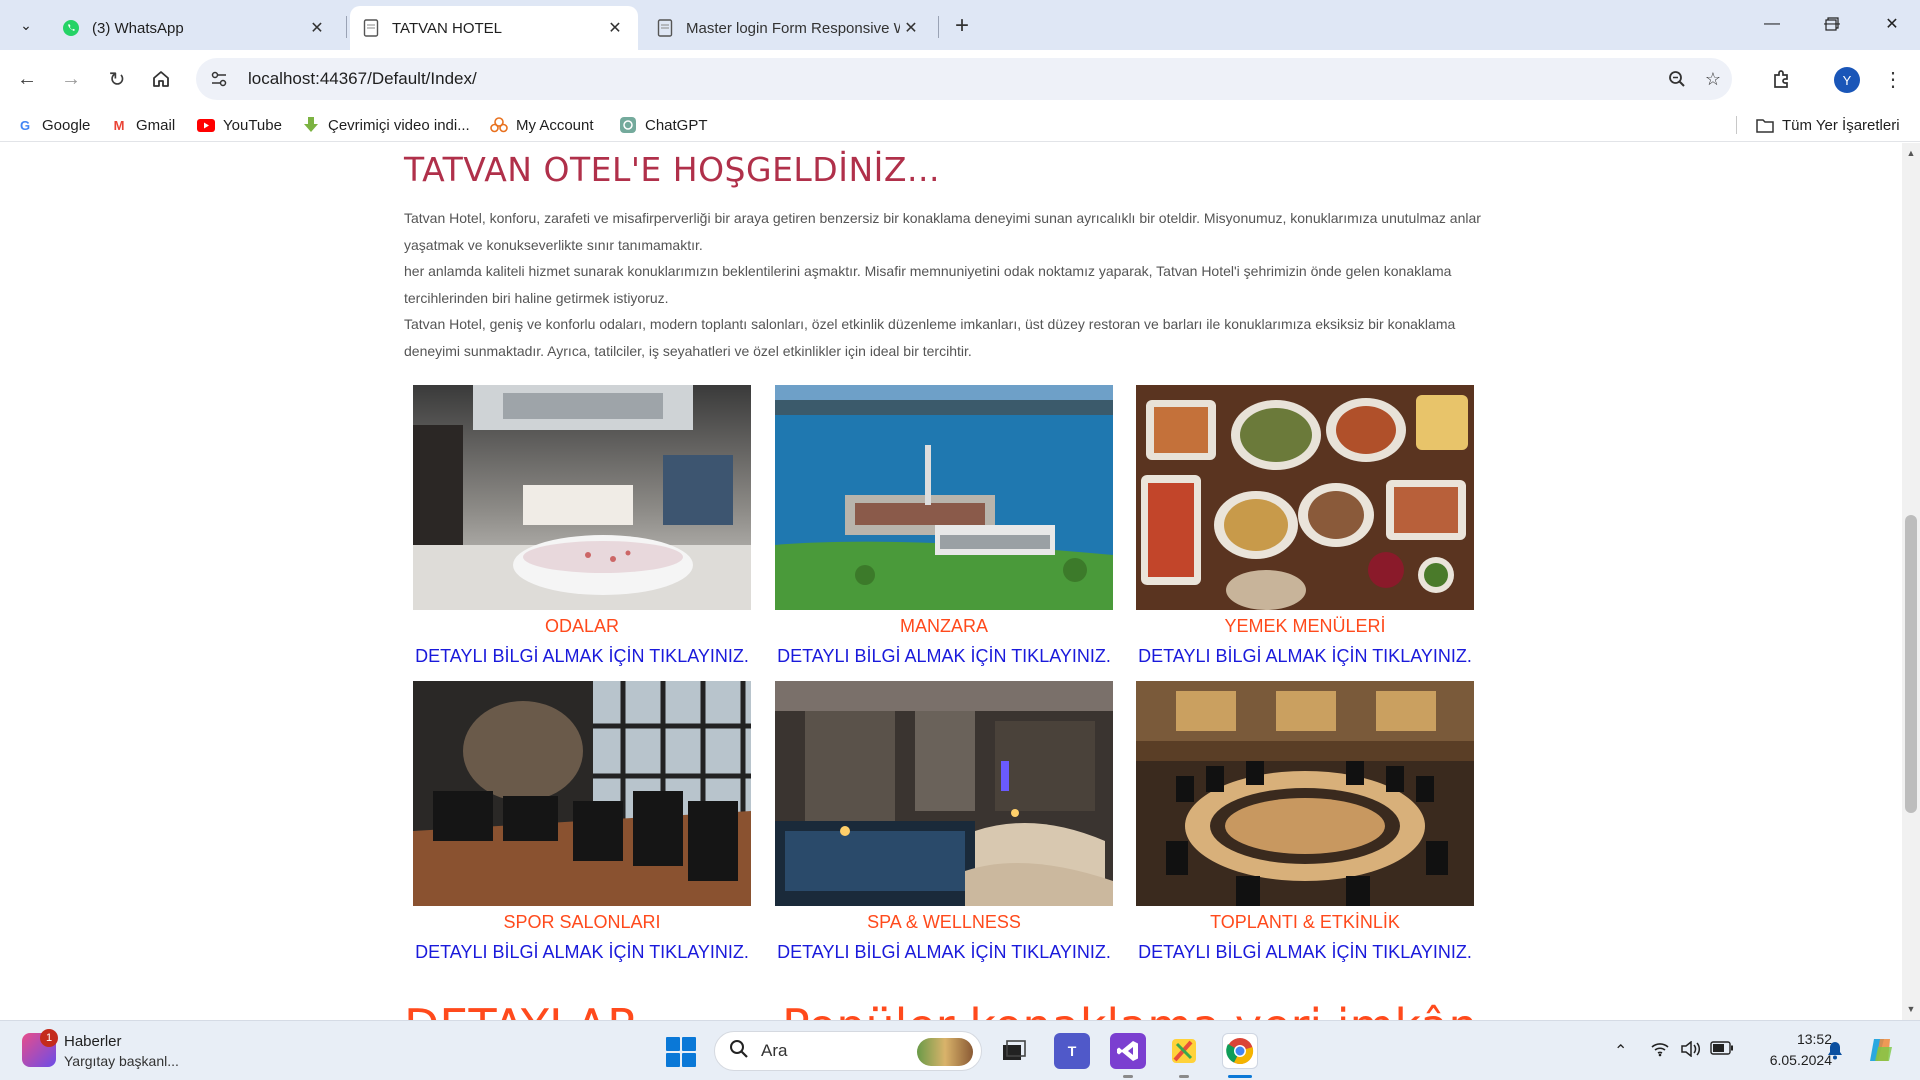 This screenshot has height=1080, width=1920. Describe the element at coordinates (582, 626) in the screenshot. I see `card-title: ODALAR` at that location.